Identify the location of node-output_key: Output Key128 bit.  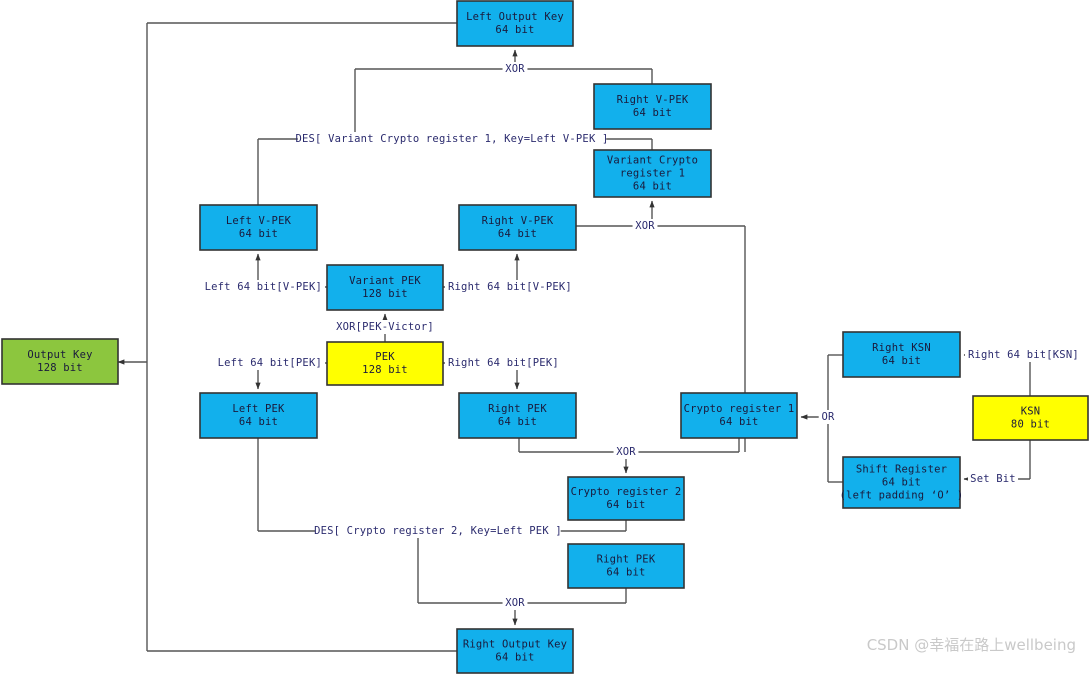
(60, 361).